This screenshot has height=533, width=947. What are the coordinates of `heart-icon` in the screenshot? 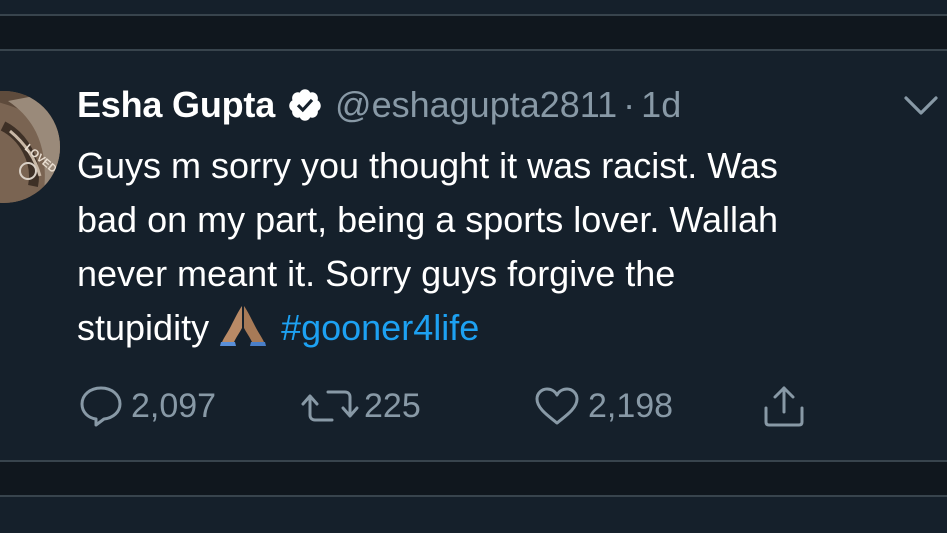 It's located at (557, 406).